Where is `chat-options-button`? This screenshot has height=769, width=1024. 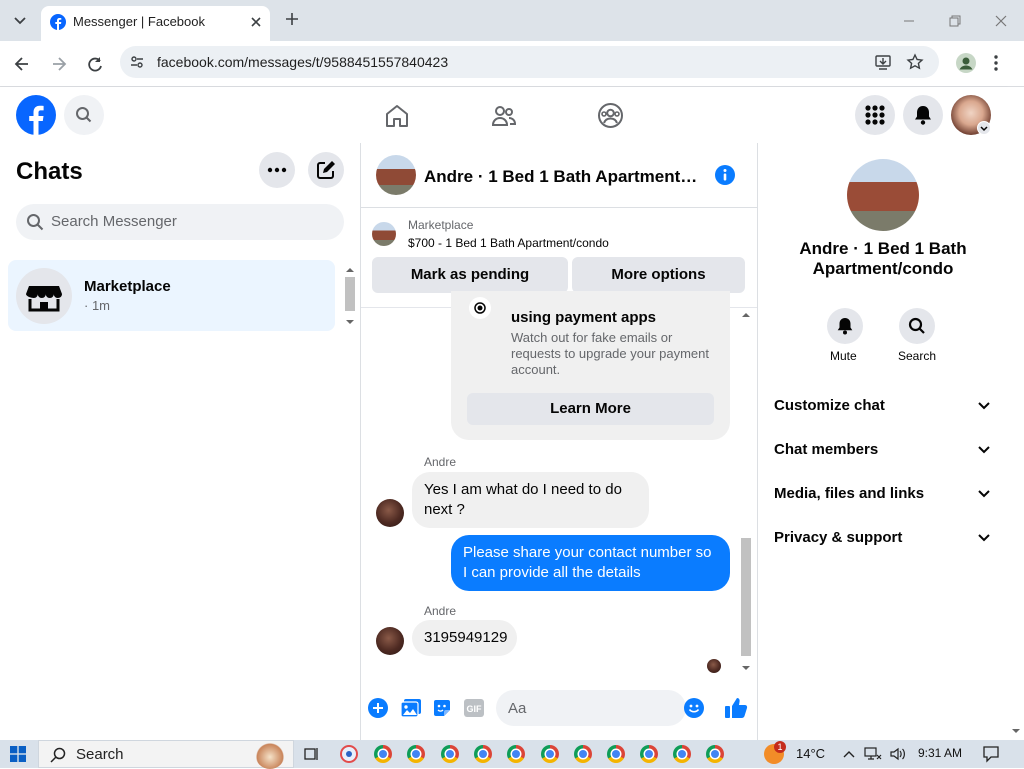 chat-options-button is located at coordinates (277, 170).